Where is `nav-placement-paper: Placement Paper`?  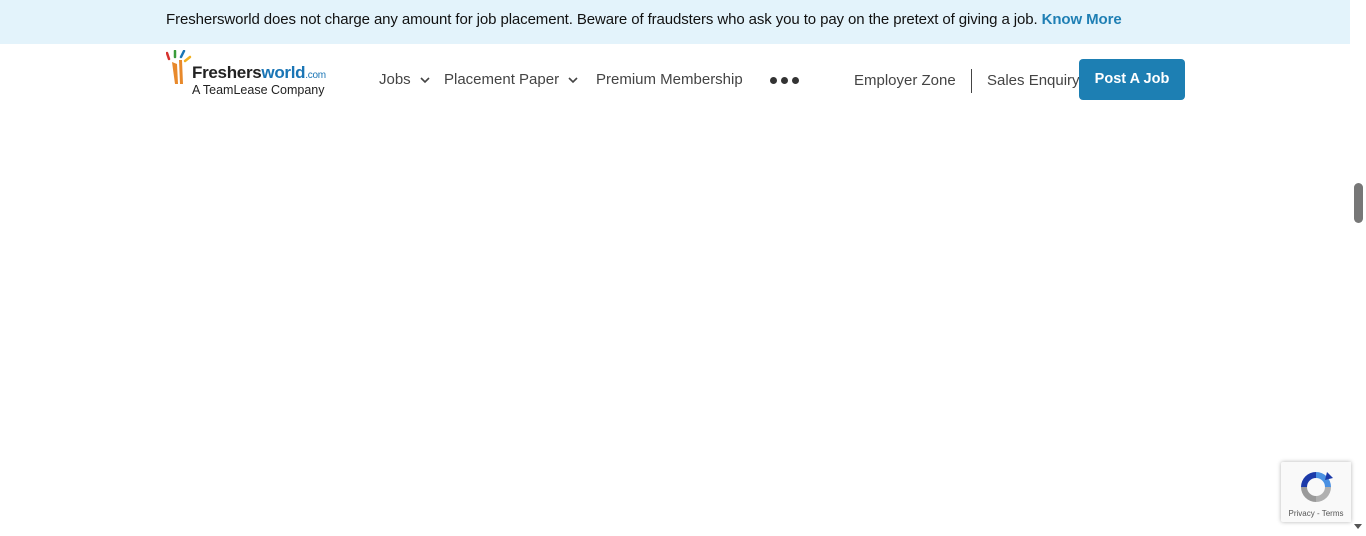
nav-placement-paper: Placement Paper is located at coordinates (511, 79).